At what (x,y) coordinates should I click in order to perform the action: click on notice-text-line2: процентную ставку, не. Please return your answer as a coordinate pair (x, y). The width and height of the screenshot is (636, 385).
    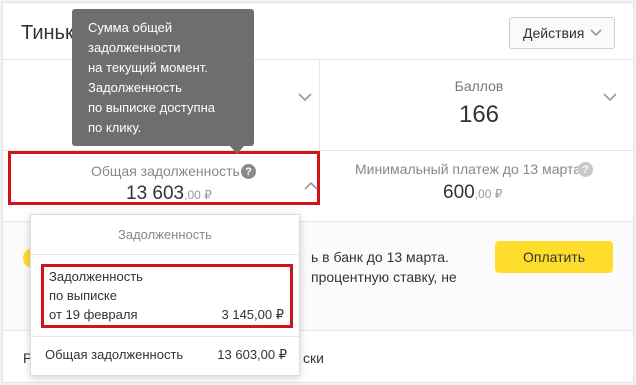
    Looking at the image, I should click on (384, 277).